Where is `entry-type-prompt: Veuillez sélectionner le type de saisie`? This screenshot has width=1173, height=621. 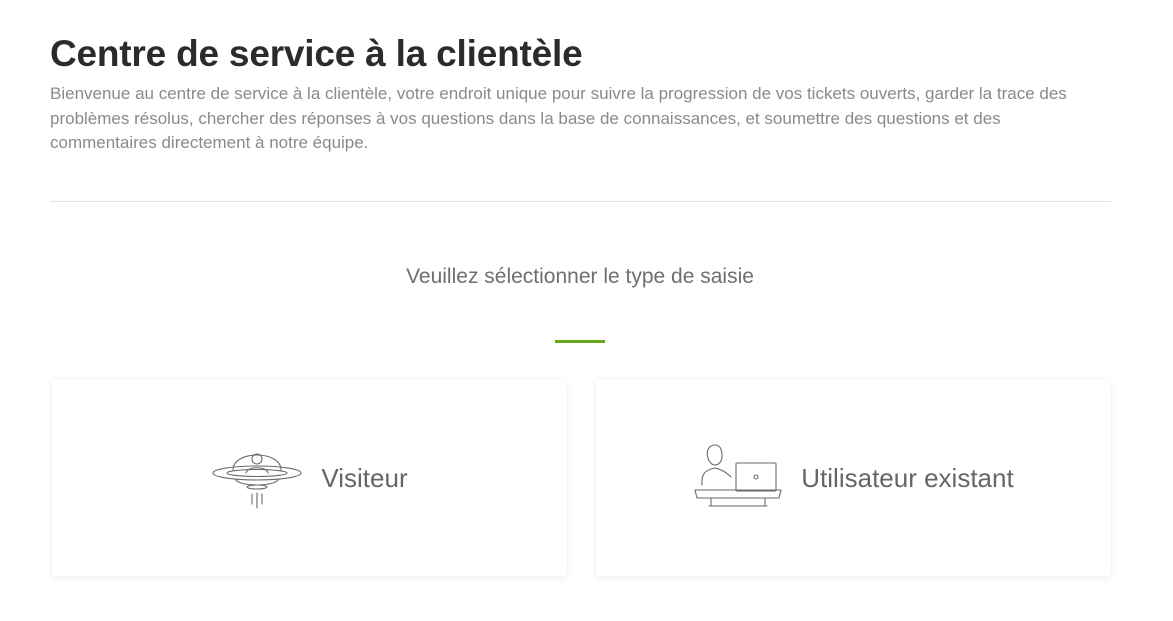 entry-type-prompt: Veuillez sélectionner le type de saisie is located at coordinates (580, 276).